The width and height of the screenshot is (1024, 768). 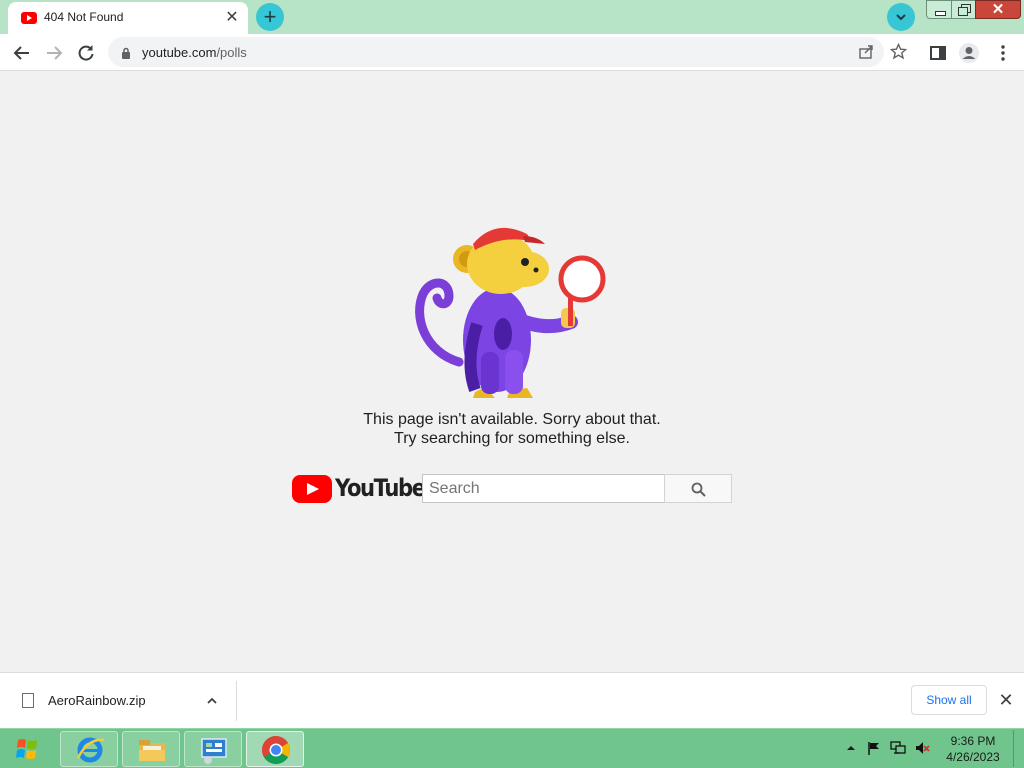 What do you see at coordinates (866, 52) in the screenshot?
I see `share-icon` at bounding box center [866, 52].